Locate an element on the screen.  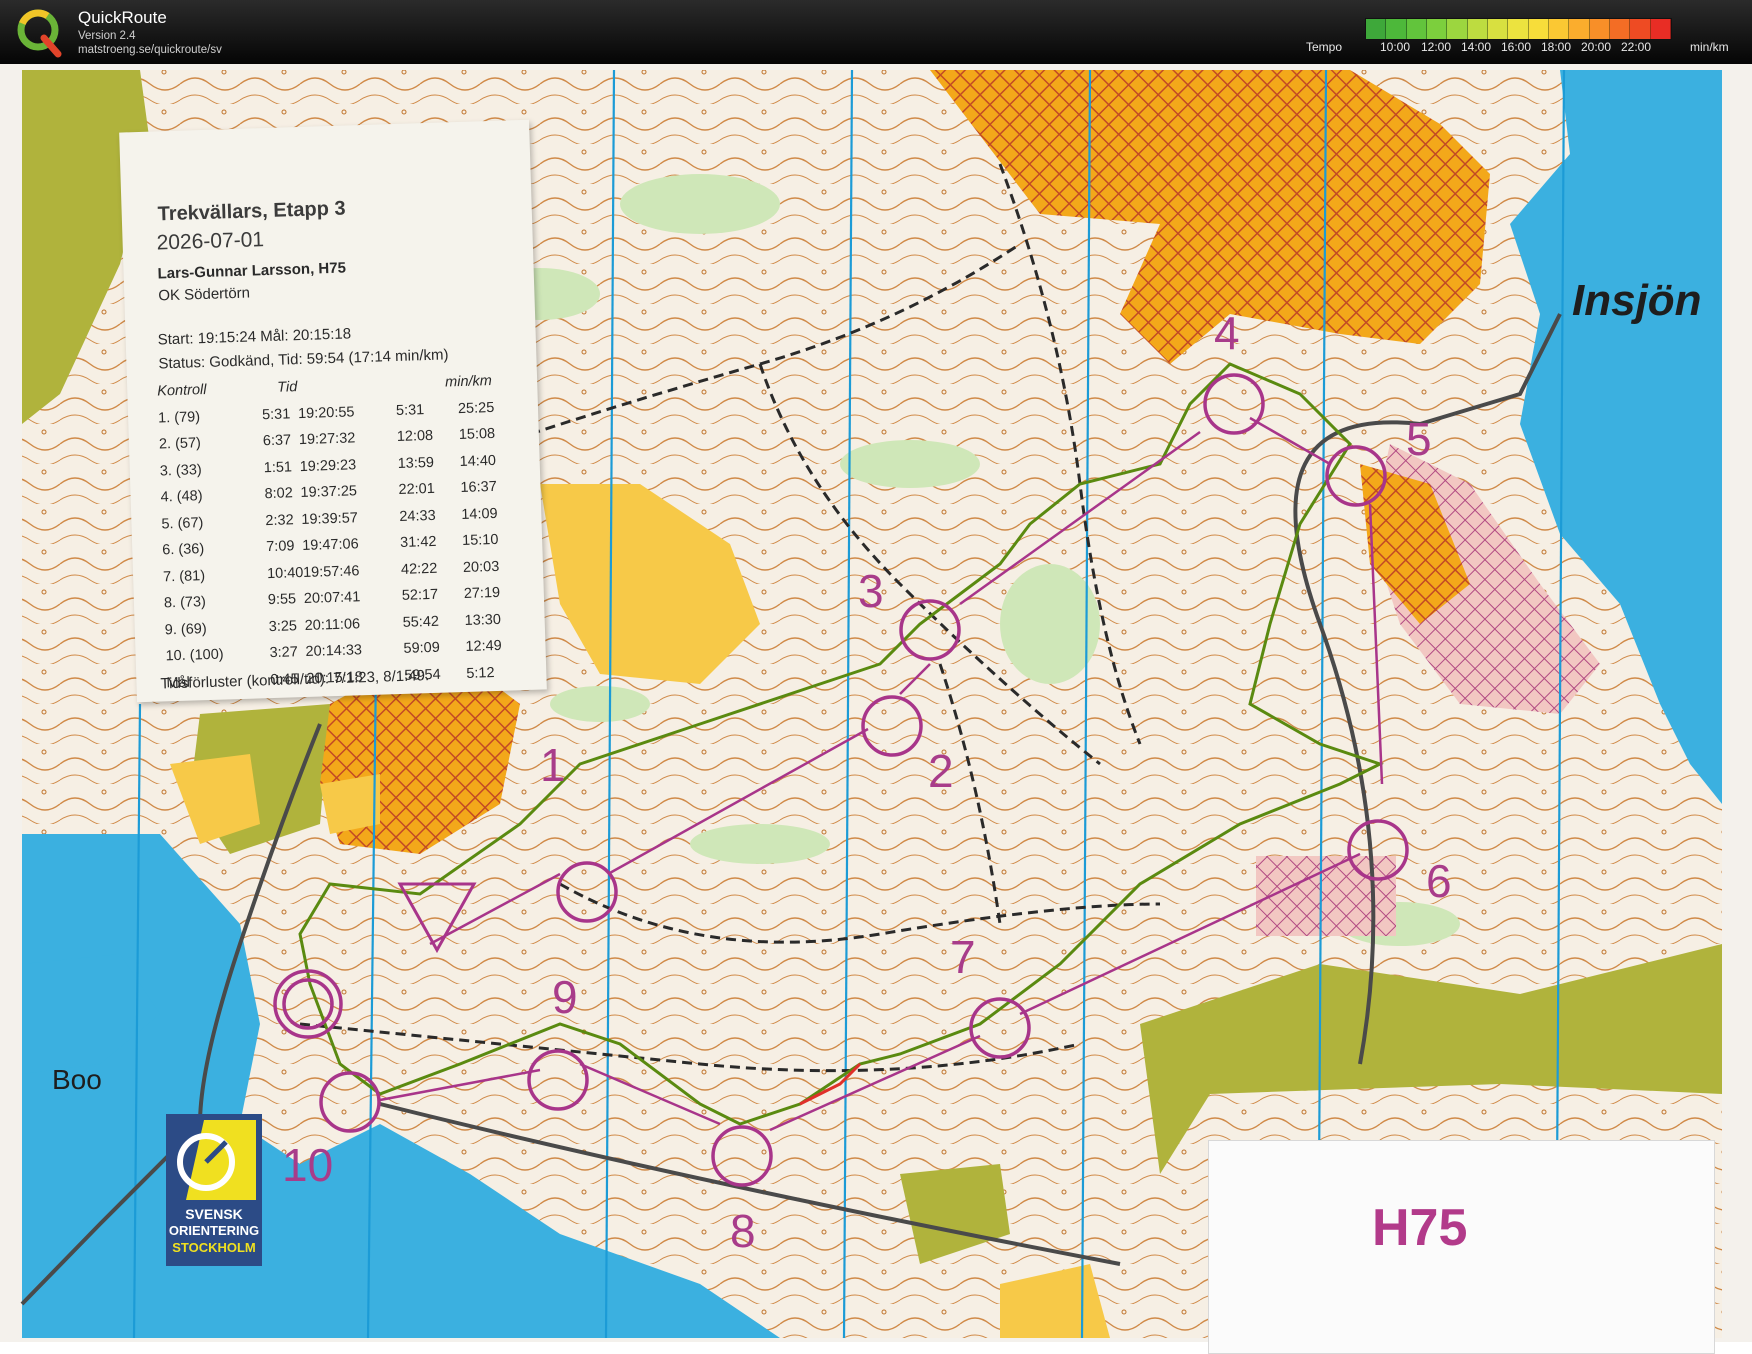
app-version: Version 2.4 is located at coordinates (107, 36).